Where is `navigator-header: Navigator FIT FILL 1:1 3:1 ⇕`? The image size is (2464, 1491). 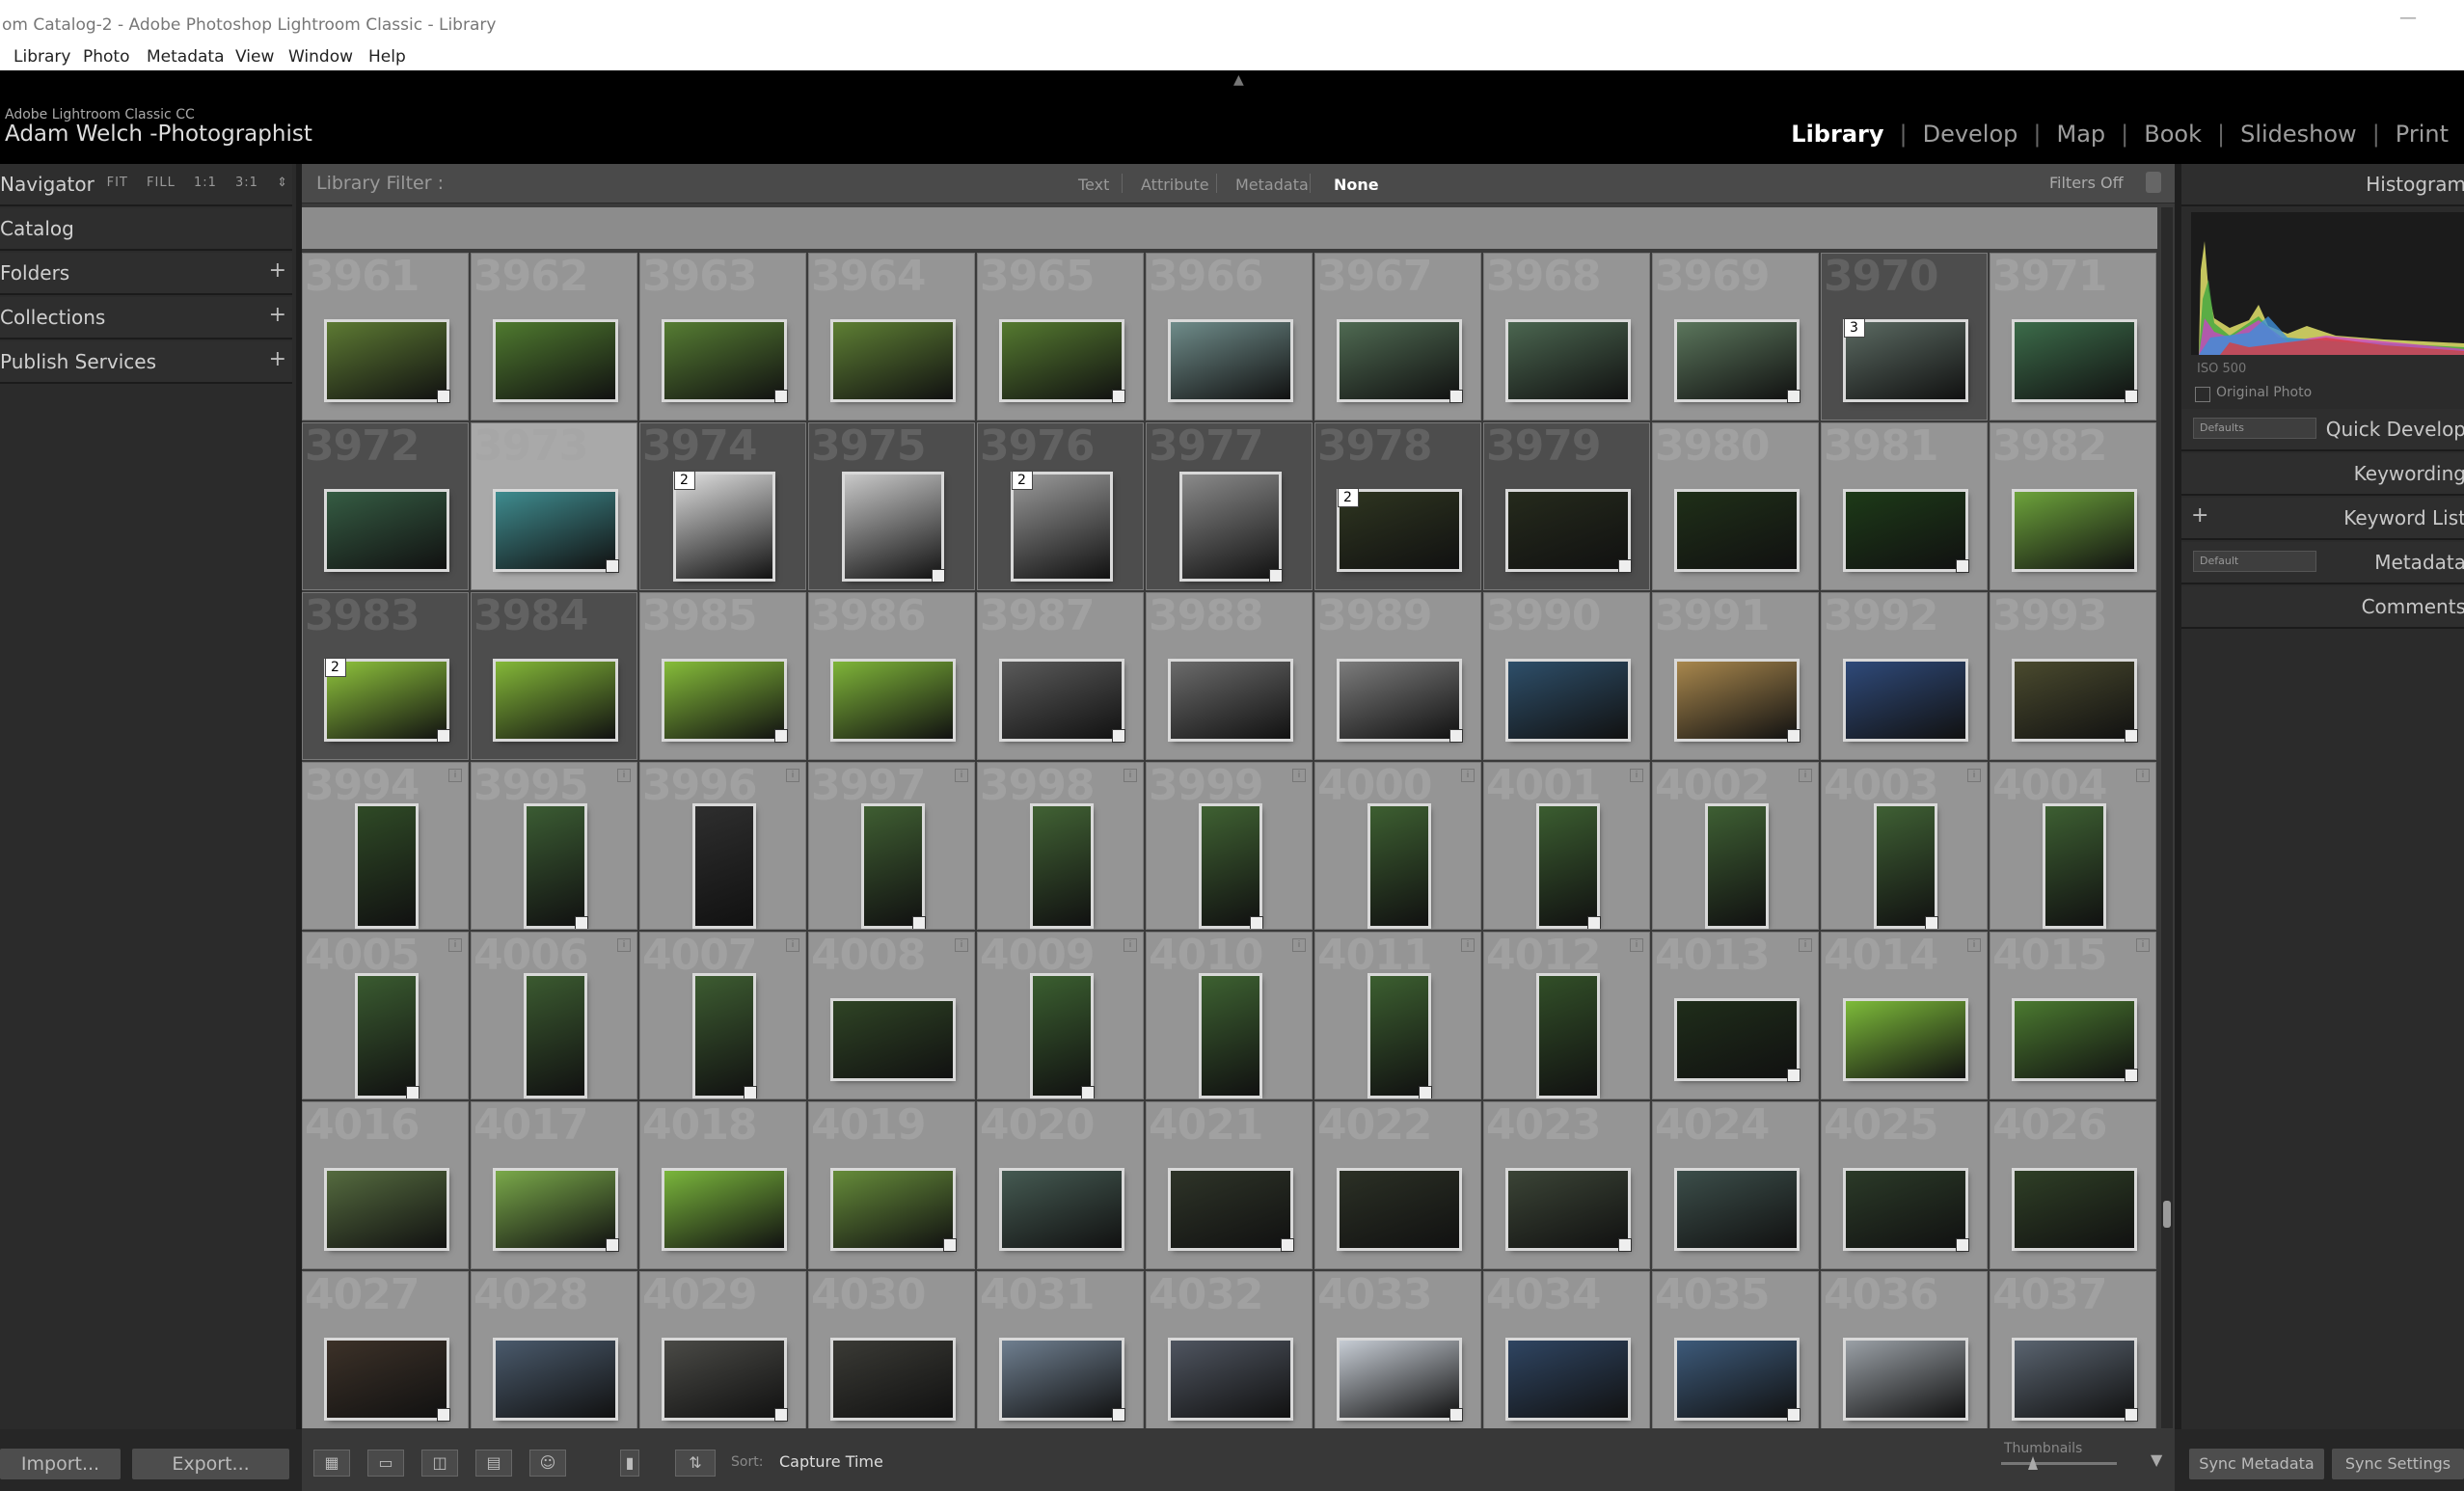
navigator-header: Navigator FIT FILL 1:1 3:1 ⇕ is located at coordinates (146, 185).